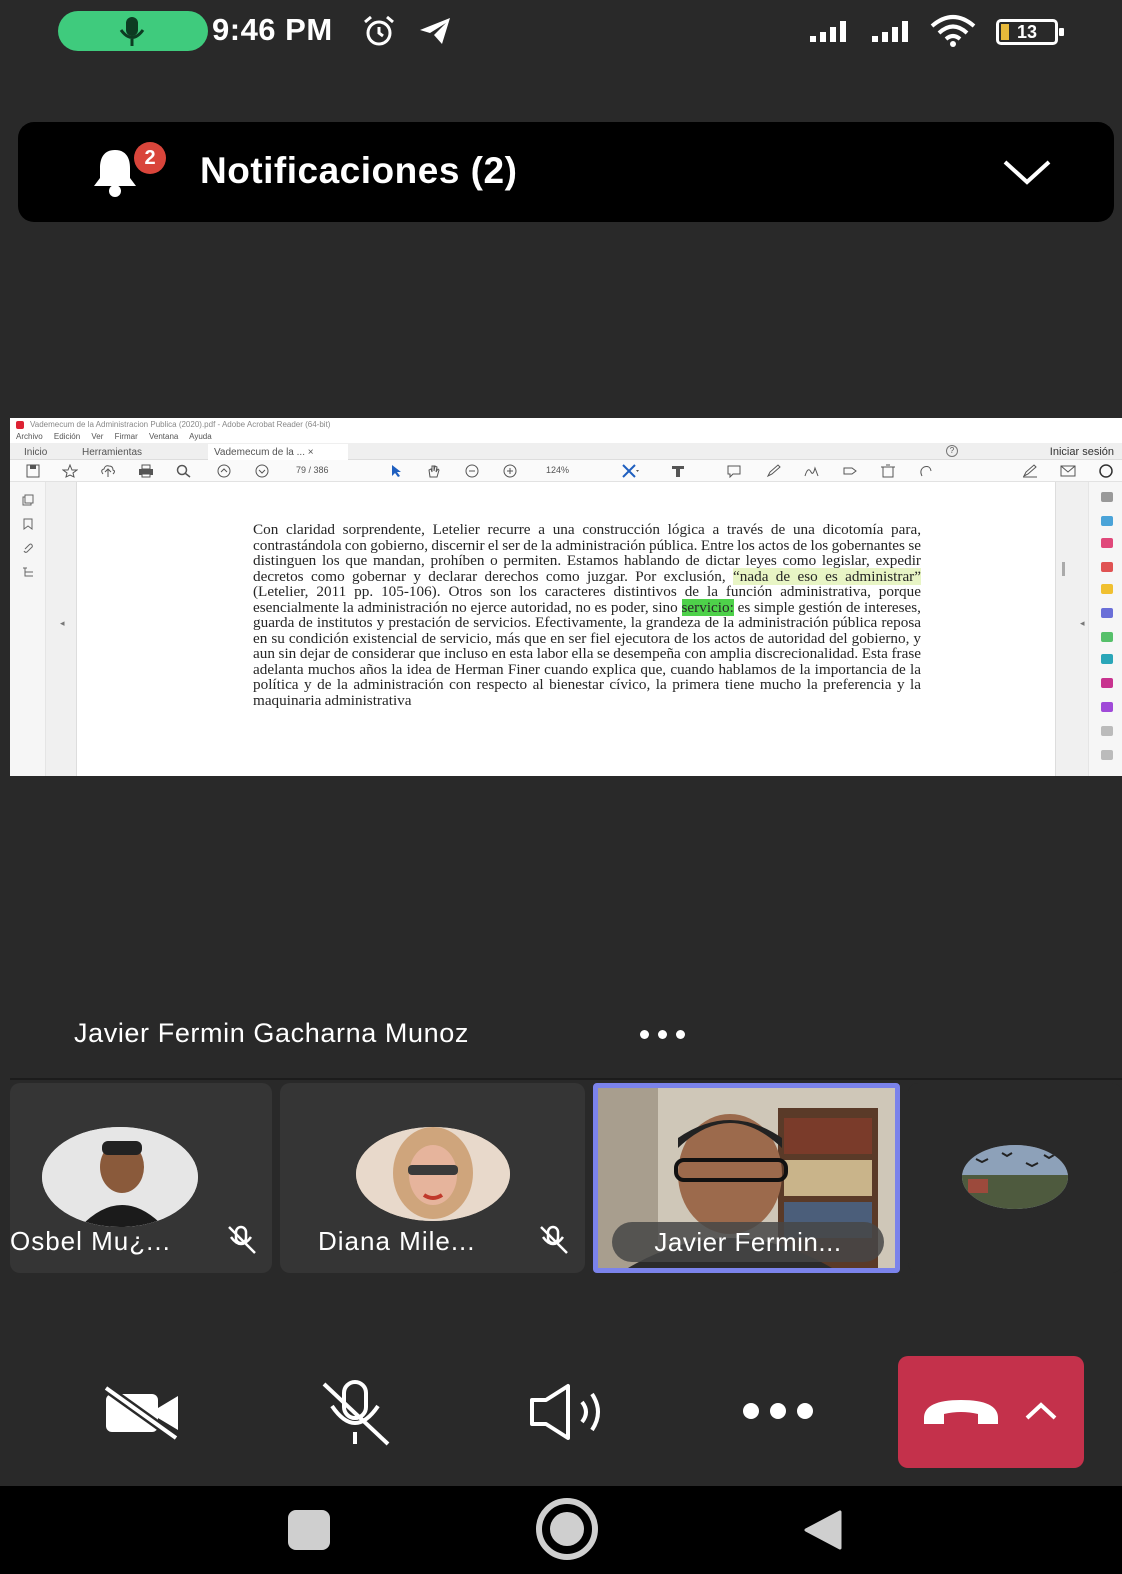 The width and height of the screenshot is (1122, 1574). What do you see at coordinates (1107, 521) in the screenshot?
I see `export-pdf-icon` at bounding box center [1107, 521].